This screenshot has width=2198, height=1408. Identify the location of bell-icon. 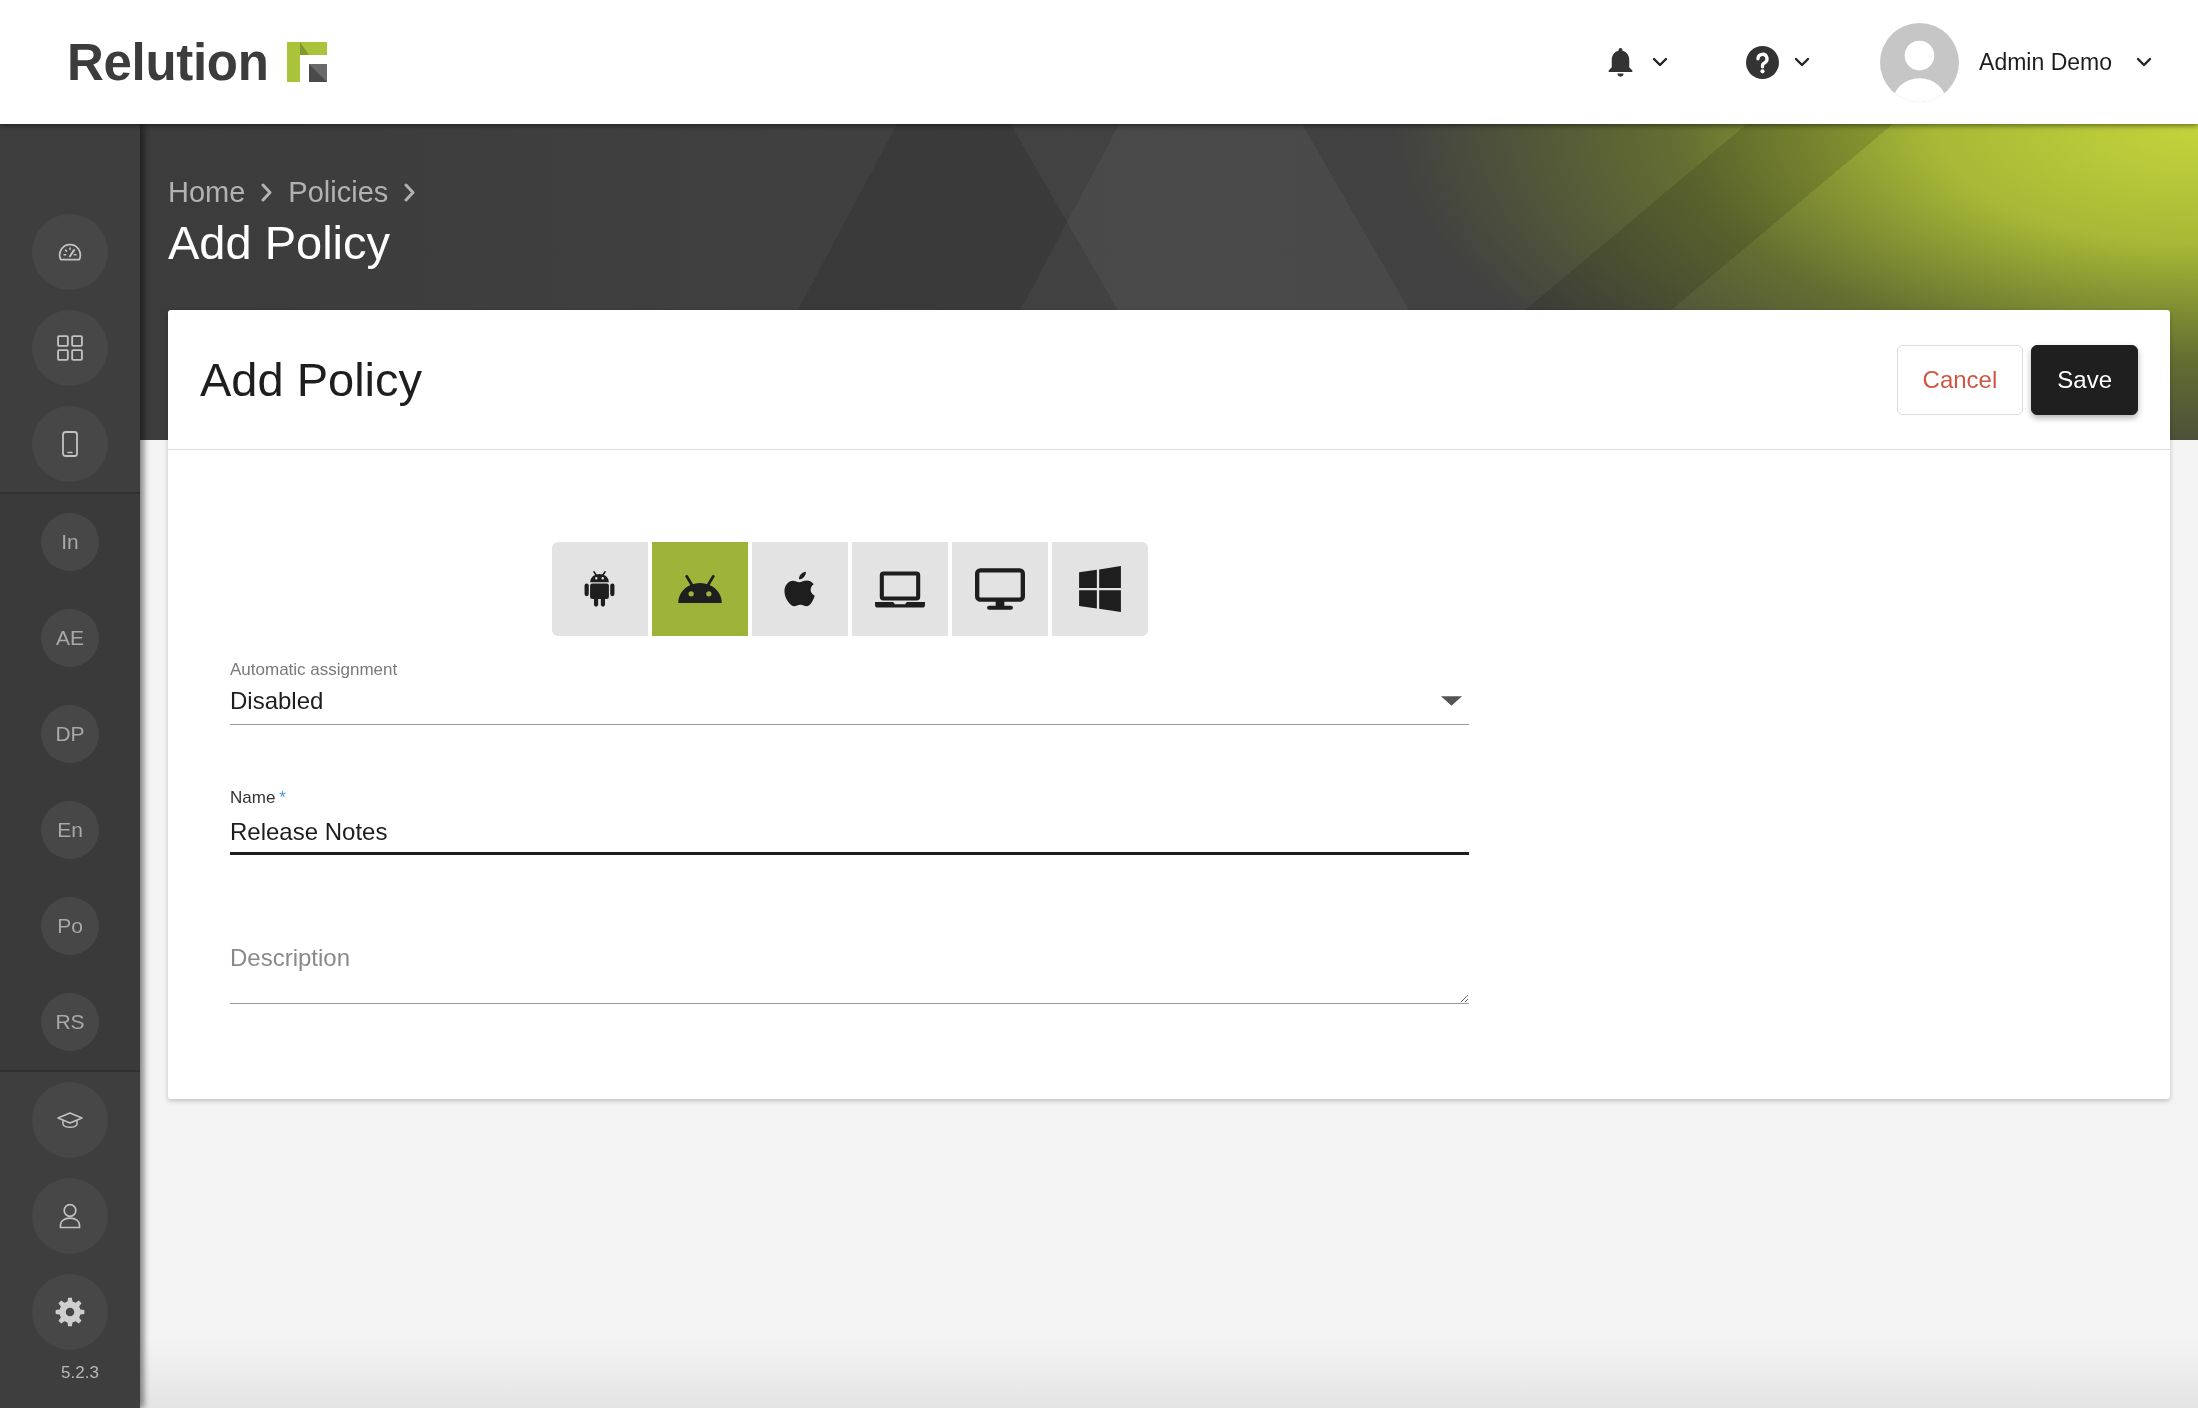
(1621, 62).